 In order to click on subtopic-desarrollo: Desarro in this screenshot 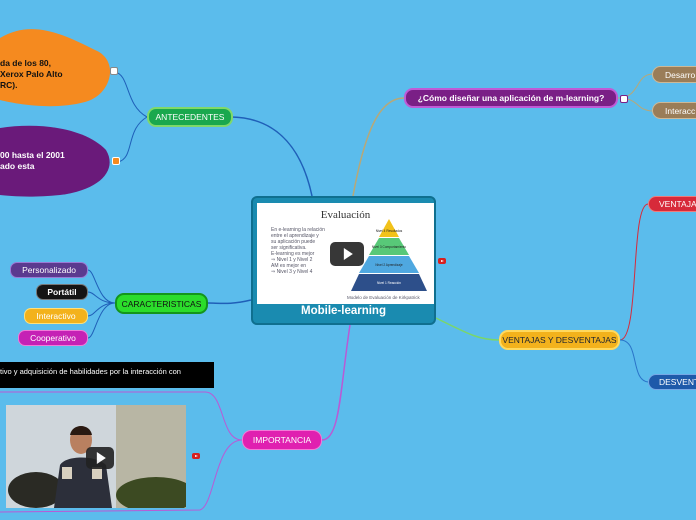, I will do `click(674, 74)`.